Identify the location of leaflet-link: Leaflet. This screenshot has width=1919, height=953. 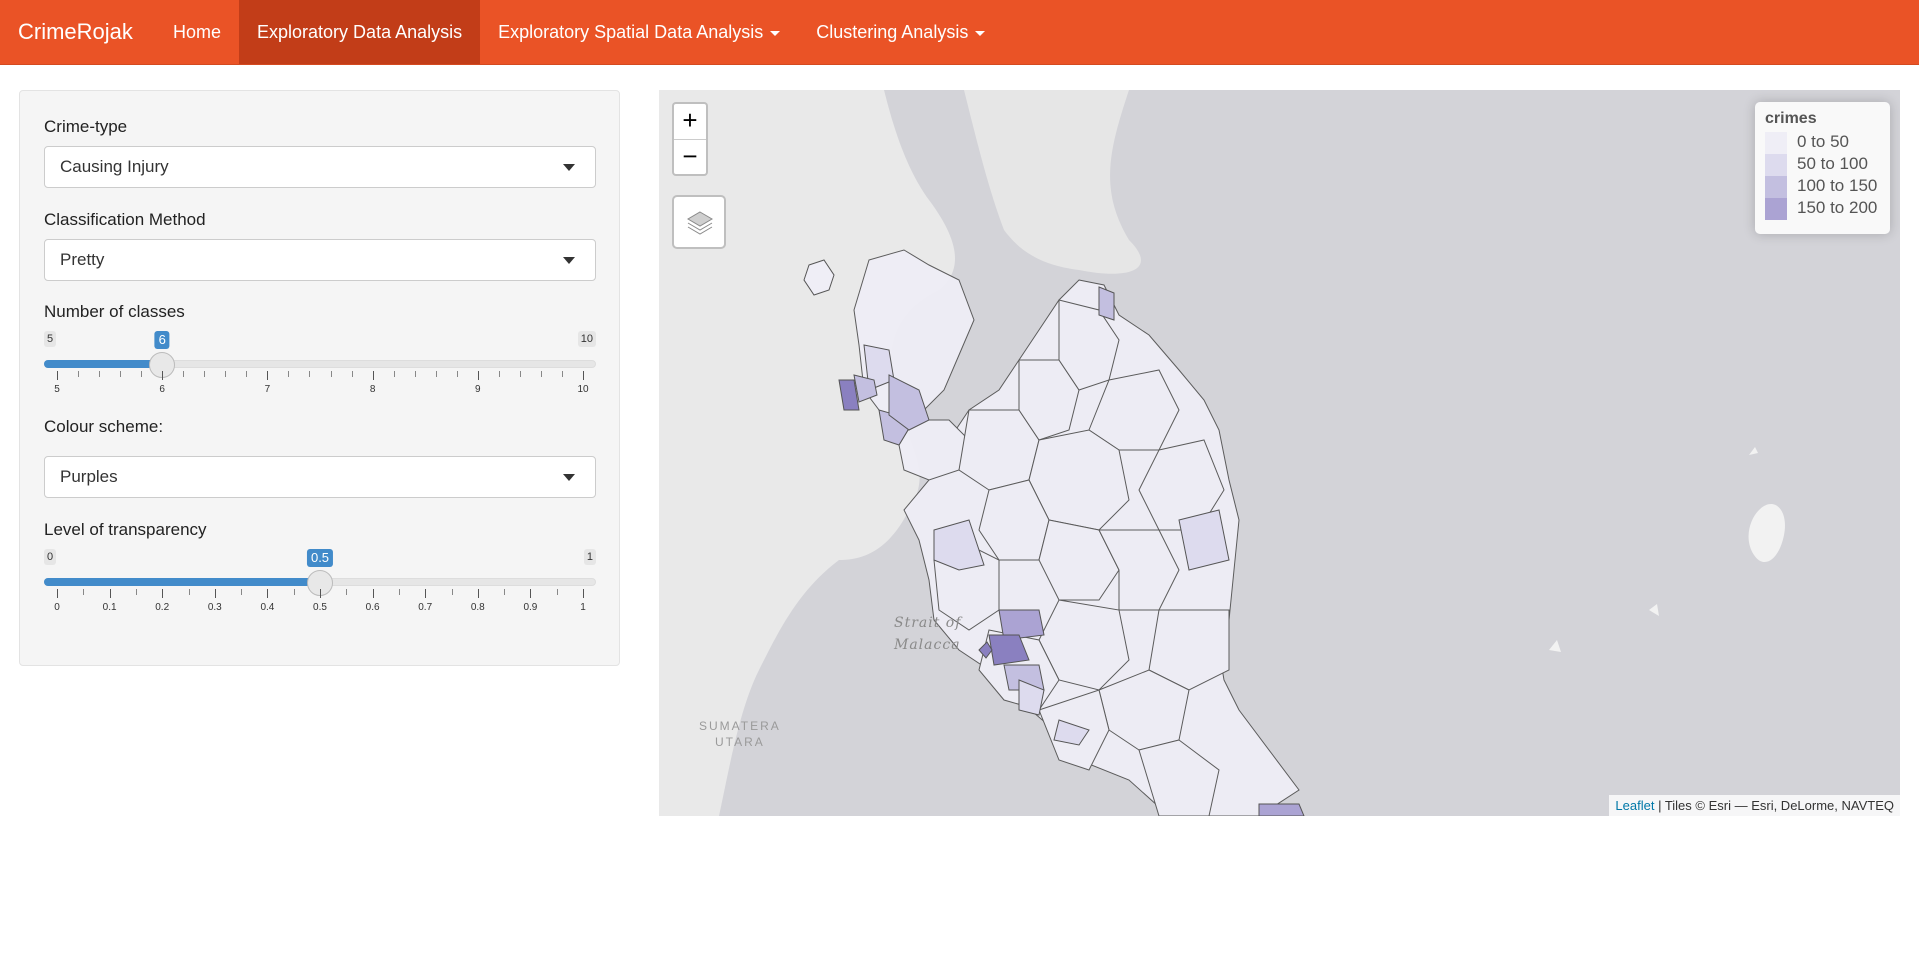
(1634, 805).